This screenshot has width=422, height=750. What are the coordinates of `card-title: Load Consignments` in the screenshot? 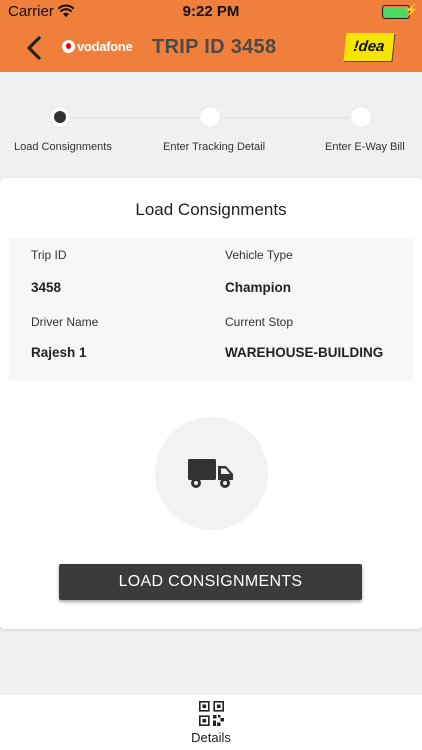 It's located at (211, 209).